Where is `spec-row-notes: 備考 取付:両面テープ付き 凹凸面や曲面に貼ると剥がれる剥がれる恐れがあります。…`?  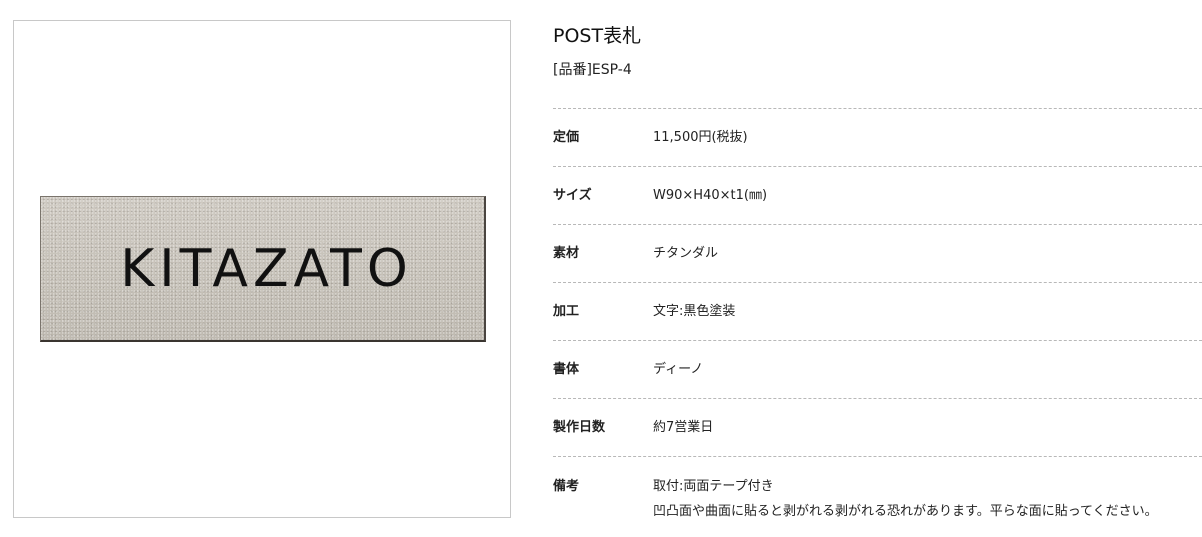
spec-row-notes: 備考 取付:両面テープ付き 凹凸面や曲面に貼ると剥がれる剥がれる恐れがあります。… is located at coordinates (877, 497).